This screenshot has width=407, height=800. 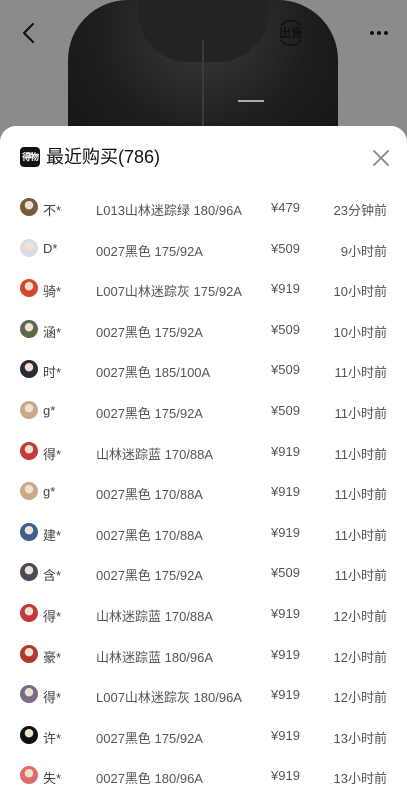 What do you see at coordinates (203, 736) in the screenshot?
I see `purchase-row: 许* 0027黑色 175/92A ¥919 13小时前` at bounding box center [203, 736].